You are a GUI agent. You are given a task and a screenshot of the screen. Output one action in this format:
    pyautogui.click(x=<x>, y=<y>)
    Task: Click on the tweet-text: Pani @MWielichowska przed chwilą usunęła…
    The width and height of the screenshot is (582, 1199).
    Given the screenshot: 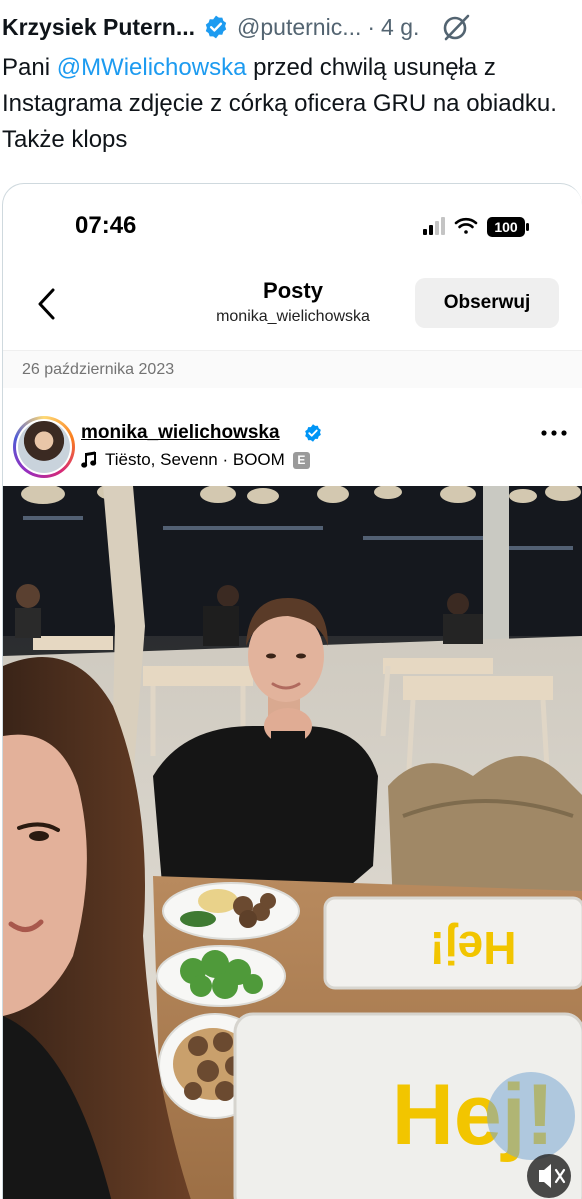 What is the action you would take?
    pyautogui.click(x=287, y=104)
    